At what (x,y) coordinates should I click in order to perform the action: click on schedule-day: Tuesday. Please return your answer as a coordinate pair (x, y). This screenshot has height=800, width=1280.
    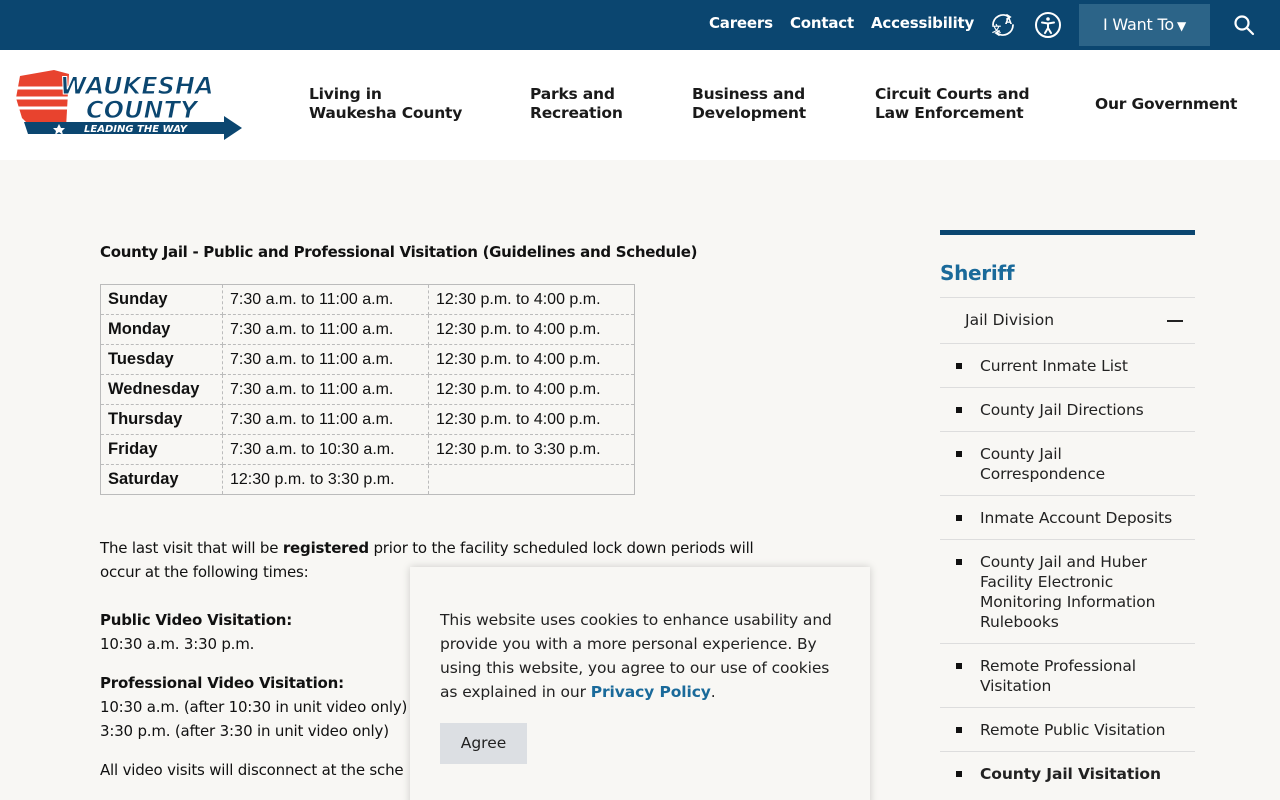
    Looking at the image, I should click on (161, 359).